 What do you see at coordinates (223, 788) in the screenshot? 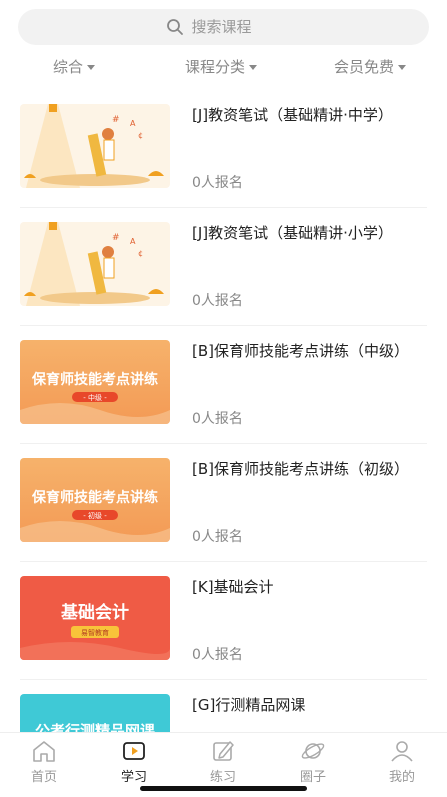
I see `home-indicator` at bounding box center [223, 788].